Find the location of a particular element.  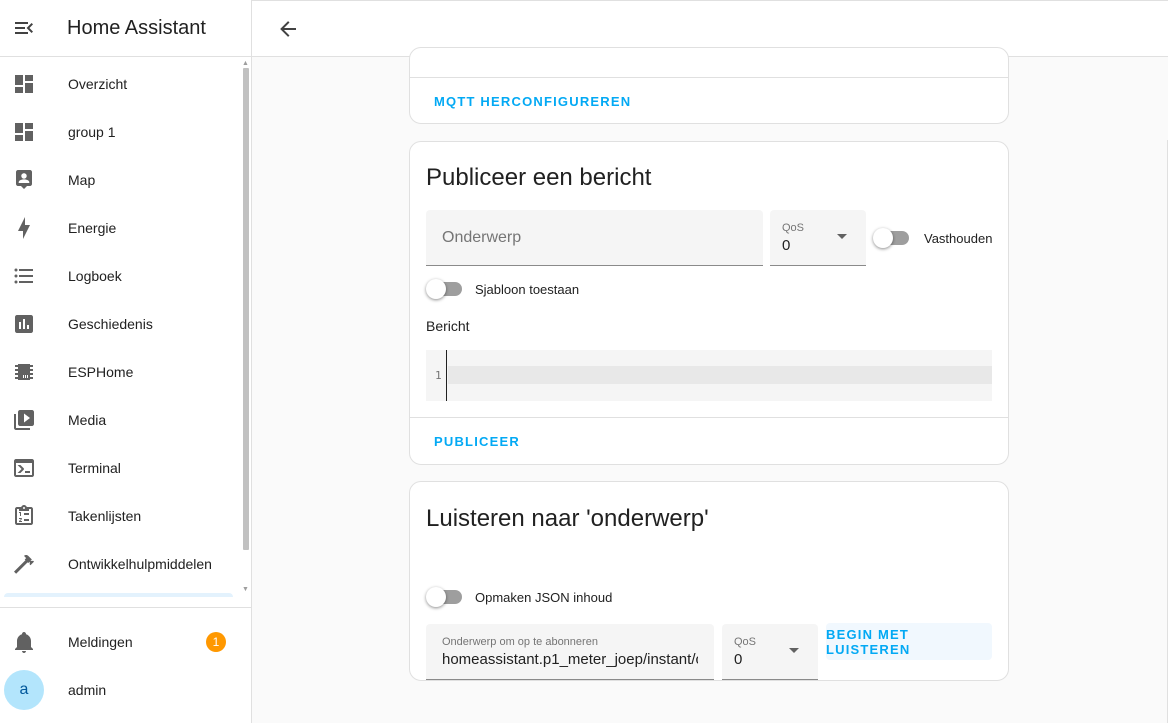

sidebar-item-label: Meldingen is located at coordinates (100, 642).